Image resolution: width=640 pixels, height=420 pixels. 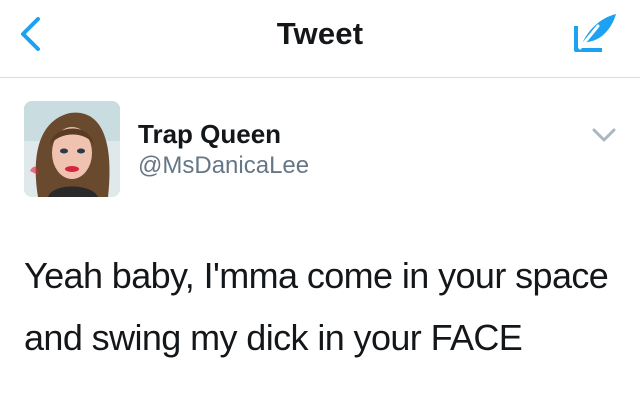 I want to click on chevron-down-icon, so click(x=604, y=135).